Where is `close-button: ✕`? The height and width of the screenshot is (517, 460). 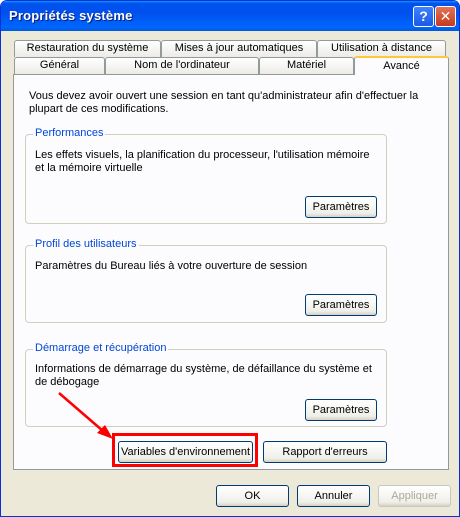 close-button: ✕ is located at coordinates (445, 16).